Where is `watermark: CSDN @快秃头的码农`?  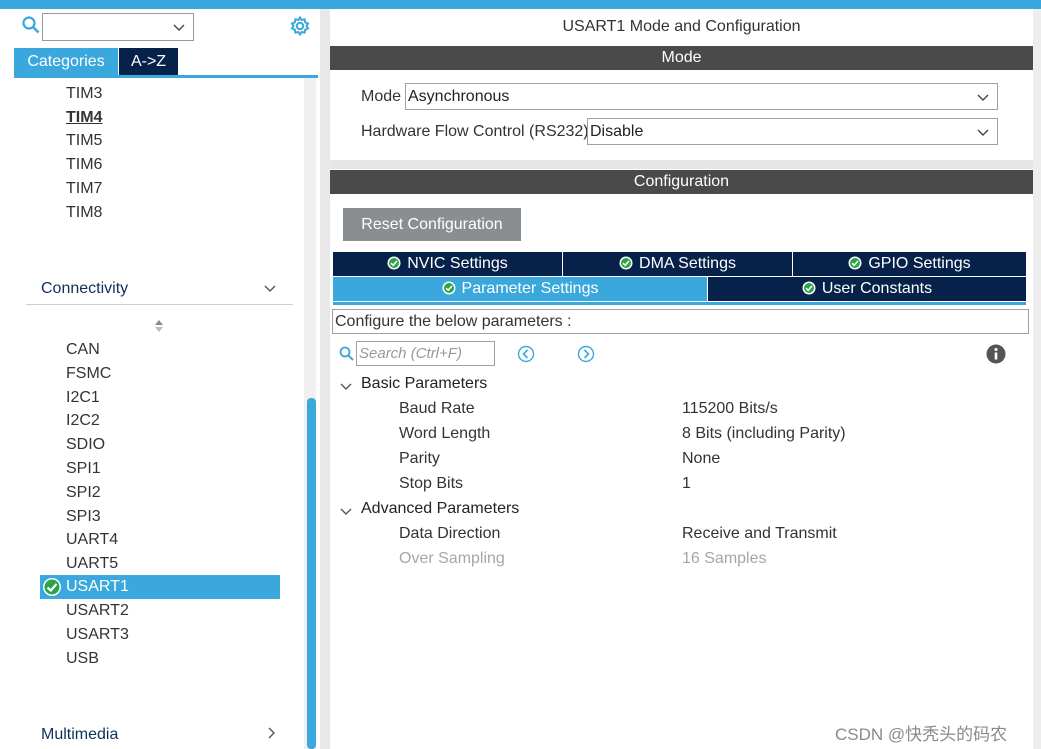
watermark: CSDN @快秃头的码农 is located at coordinates (921, 734).